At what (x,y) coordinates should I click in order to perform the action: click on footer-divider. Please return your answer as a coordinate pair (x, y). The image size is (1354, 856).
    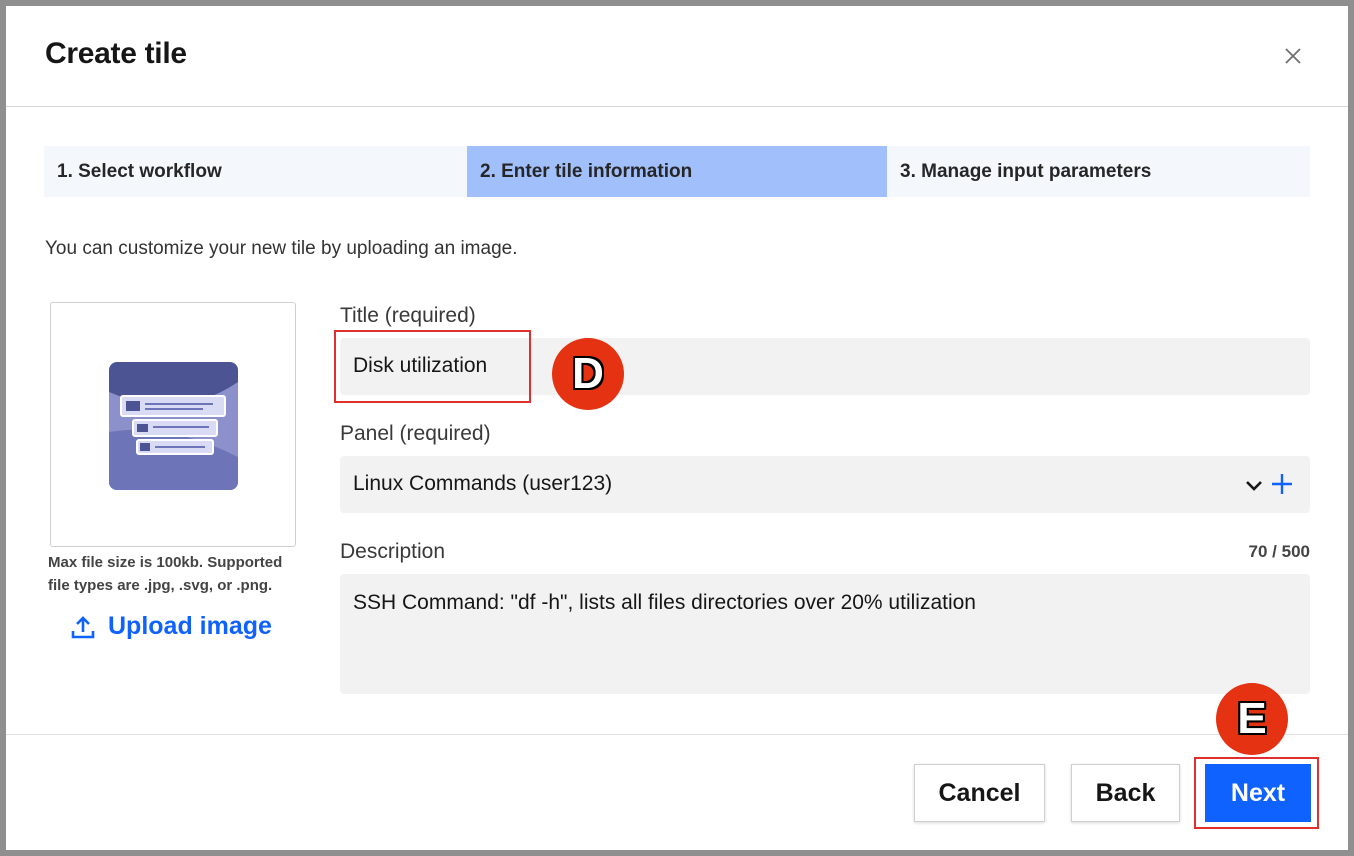
    Looking at the image, I should click on (677, 734).